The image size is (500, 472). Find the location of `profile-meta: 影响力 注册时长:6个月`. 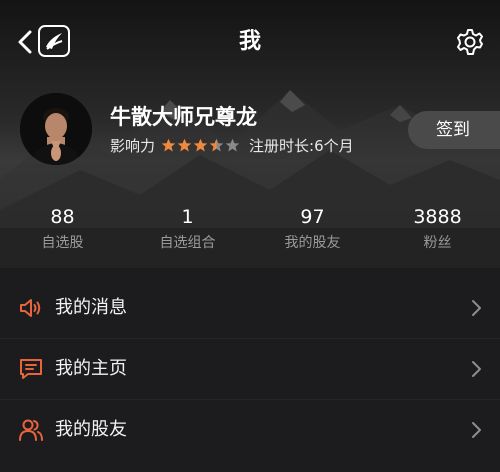

profile-meta: 影响力 注册时长:6个月 is located at coordinates (232, 145).